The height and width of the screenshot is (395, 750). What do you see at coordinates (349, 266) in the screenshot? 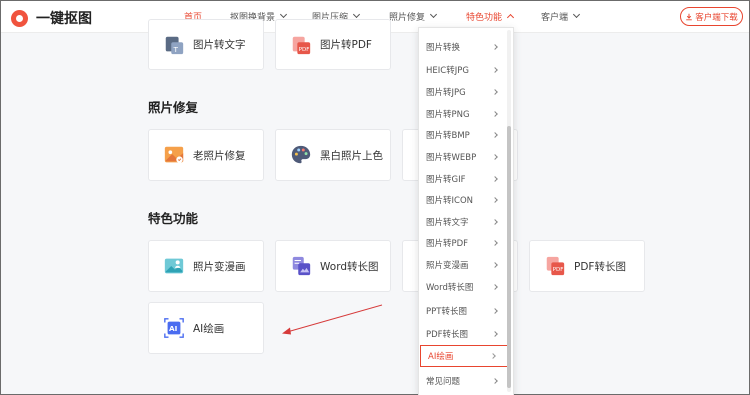
I see `card-label: Word转长图` at bounding box center [349, 266].